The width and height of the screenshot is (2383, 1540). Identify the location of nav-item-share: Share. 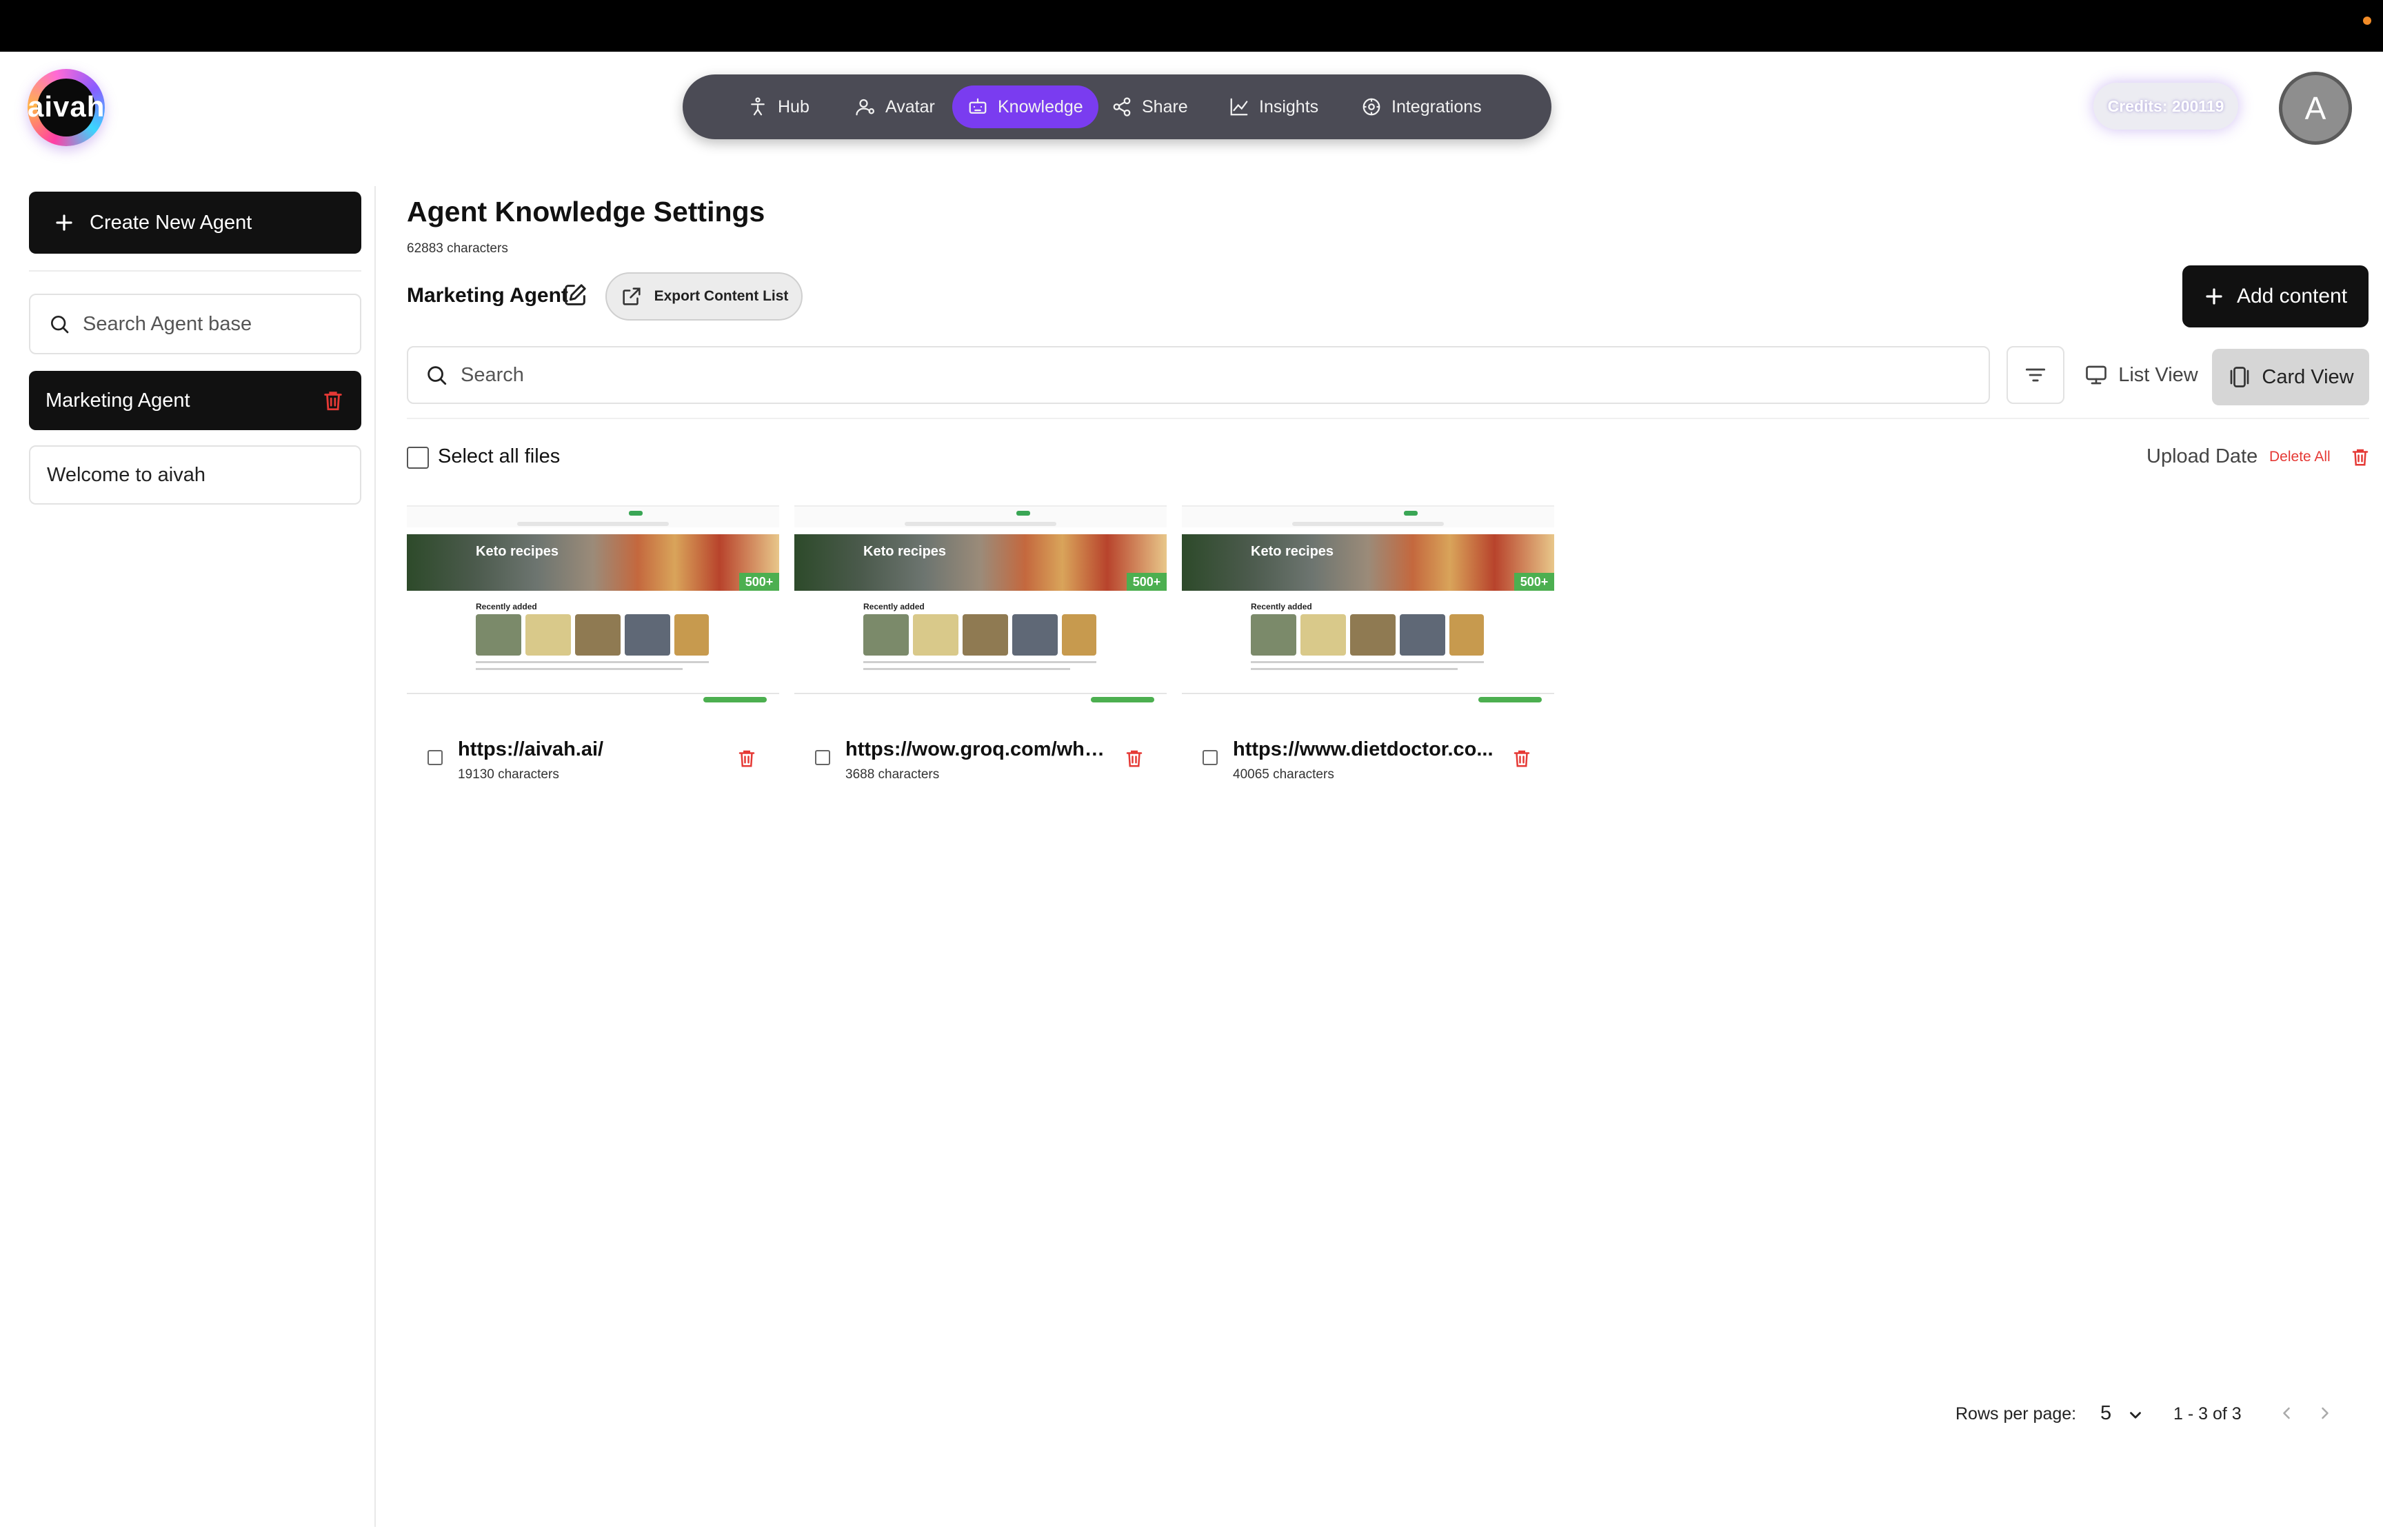
(1149, 106).